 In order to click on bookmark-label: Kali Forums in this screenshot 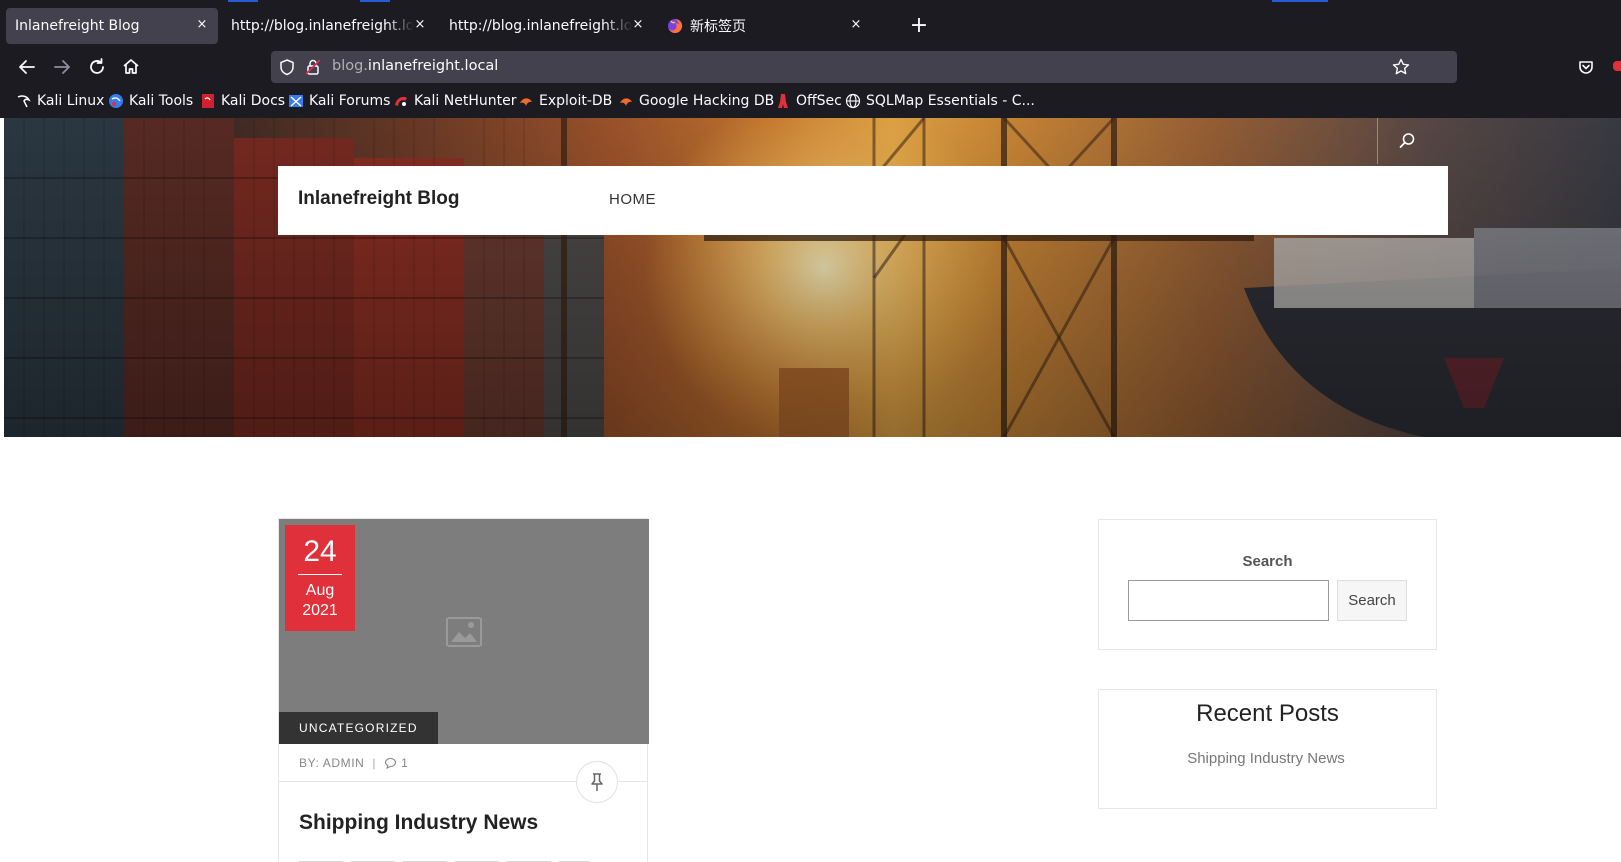, I will do `click(350, 101)`.